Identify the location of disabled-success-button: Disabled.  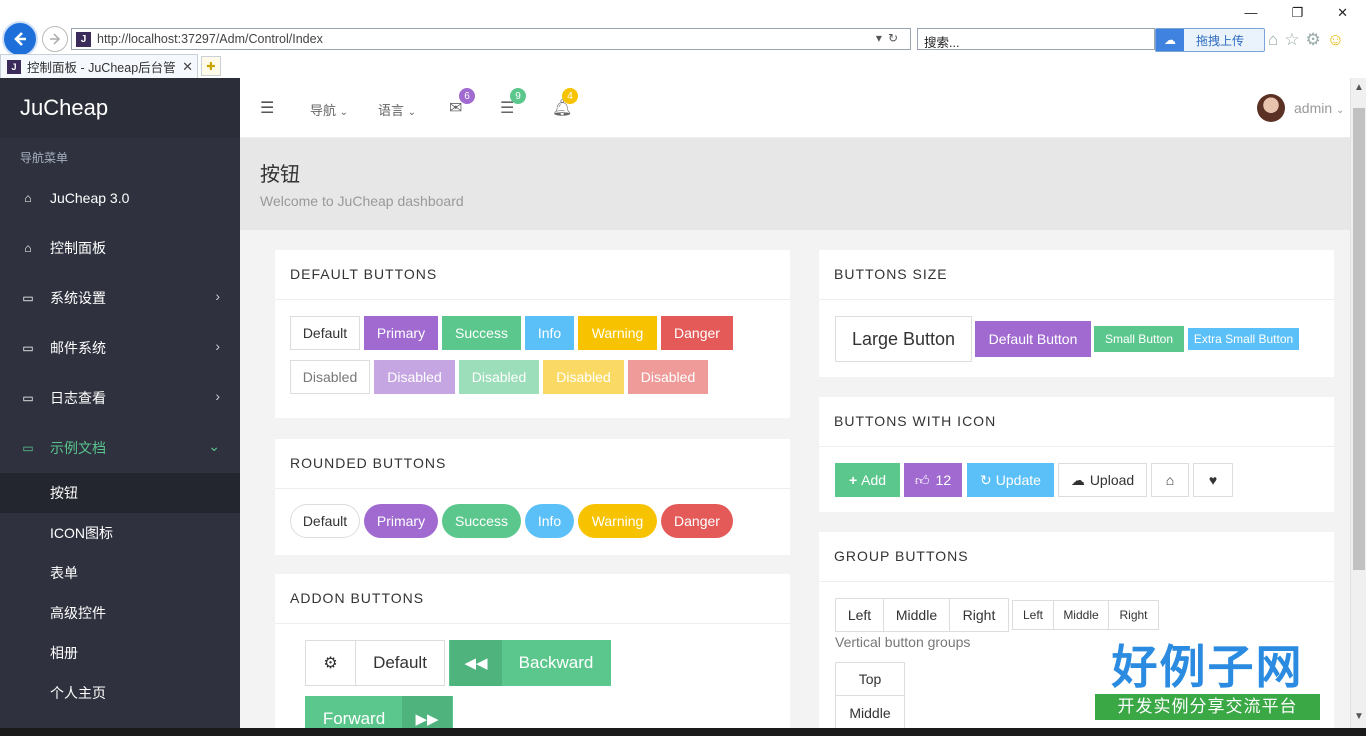
(499, 377).